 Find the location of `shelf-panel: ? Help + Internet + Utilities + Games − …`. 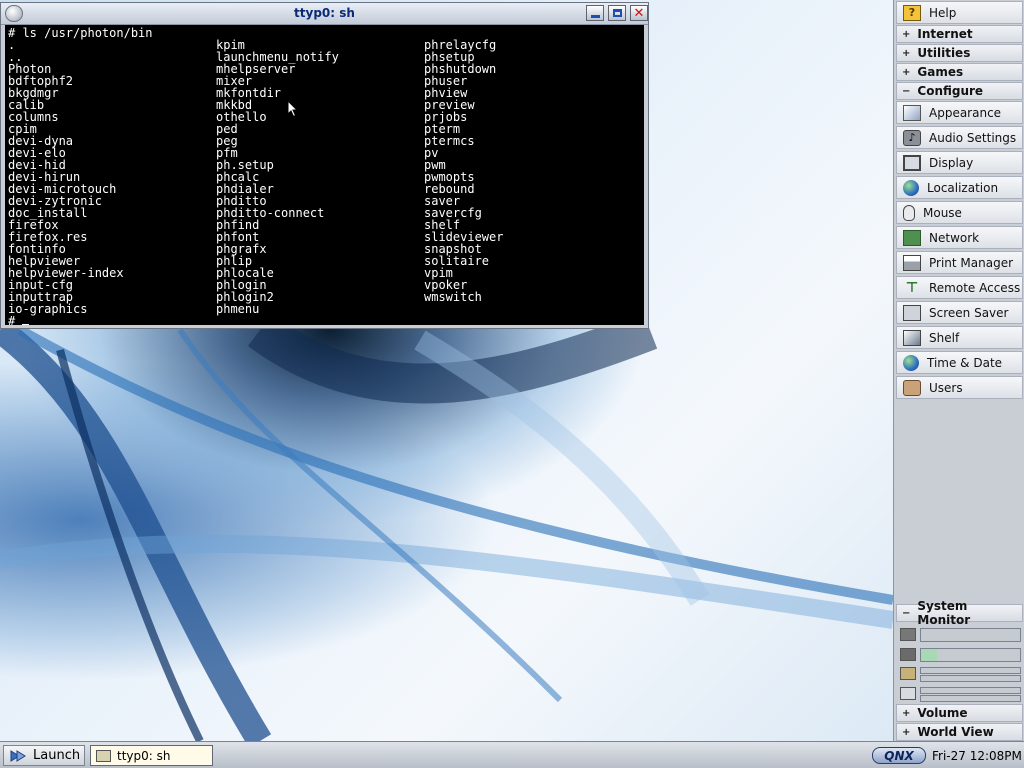

shelf-panel: ? Help + Internet + Utilities + Games − … is located at coordinates (958, 370).